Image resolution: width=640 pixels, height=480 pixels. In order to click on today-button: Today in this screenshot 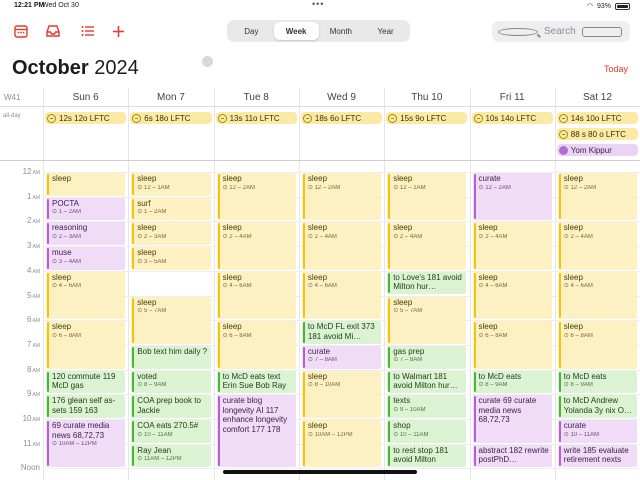, I will do `click(616, 69)`.